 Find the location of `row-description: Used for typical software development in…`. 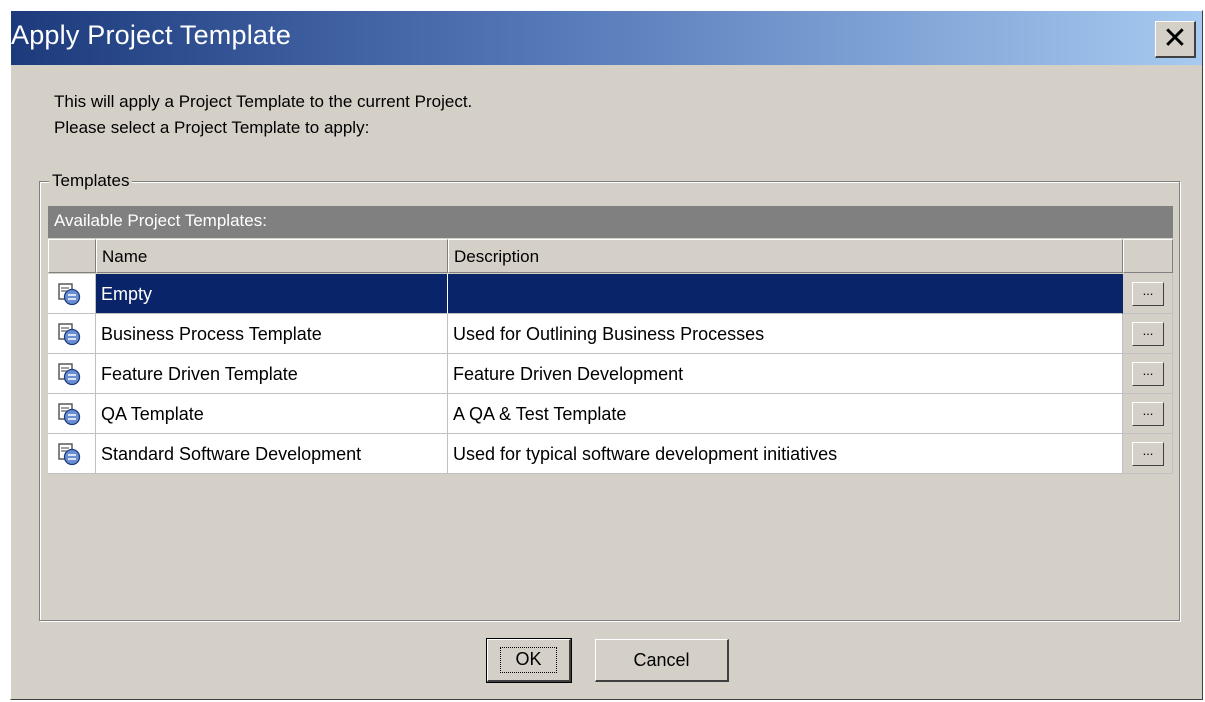

row-description: Used for typical software development in… is located at coordinates (785, 454).